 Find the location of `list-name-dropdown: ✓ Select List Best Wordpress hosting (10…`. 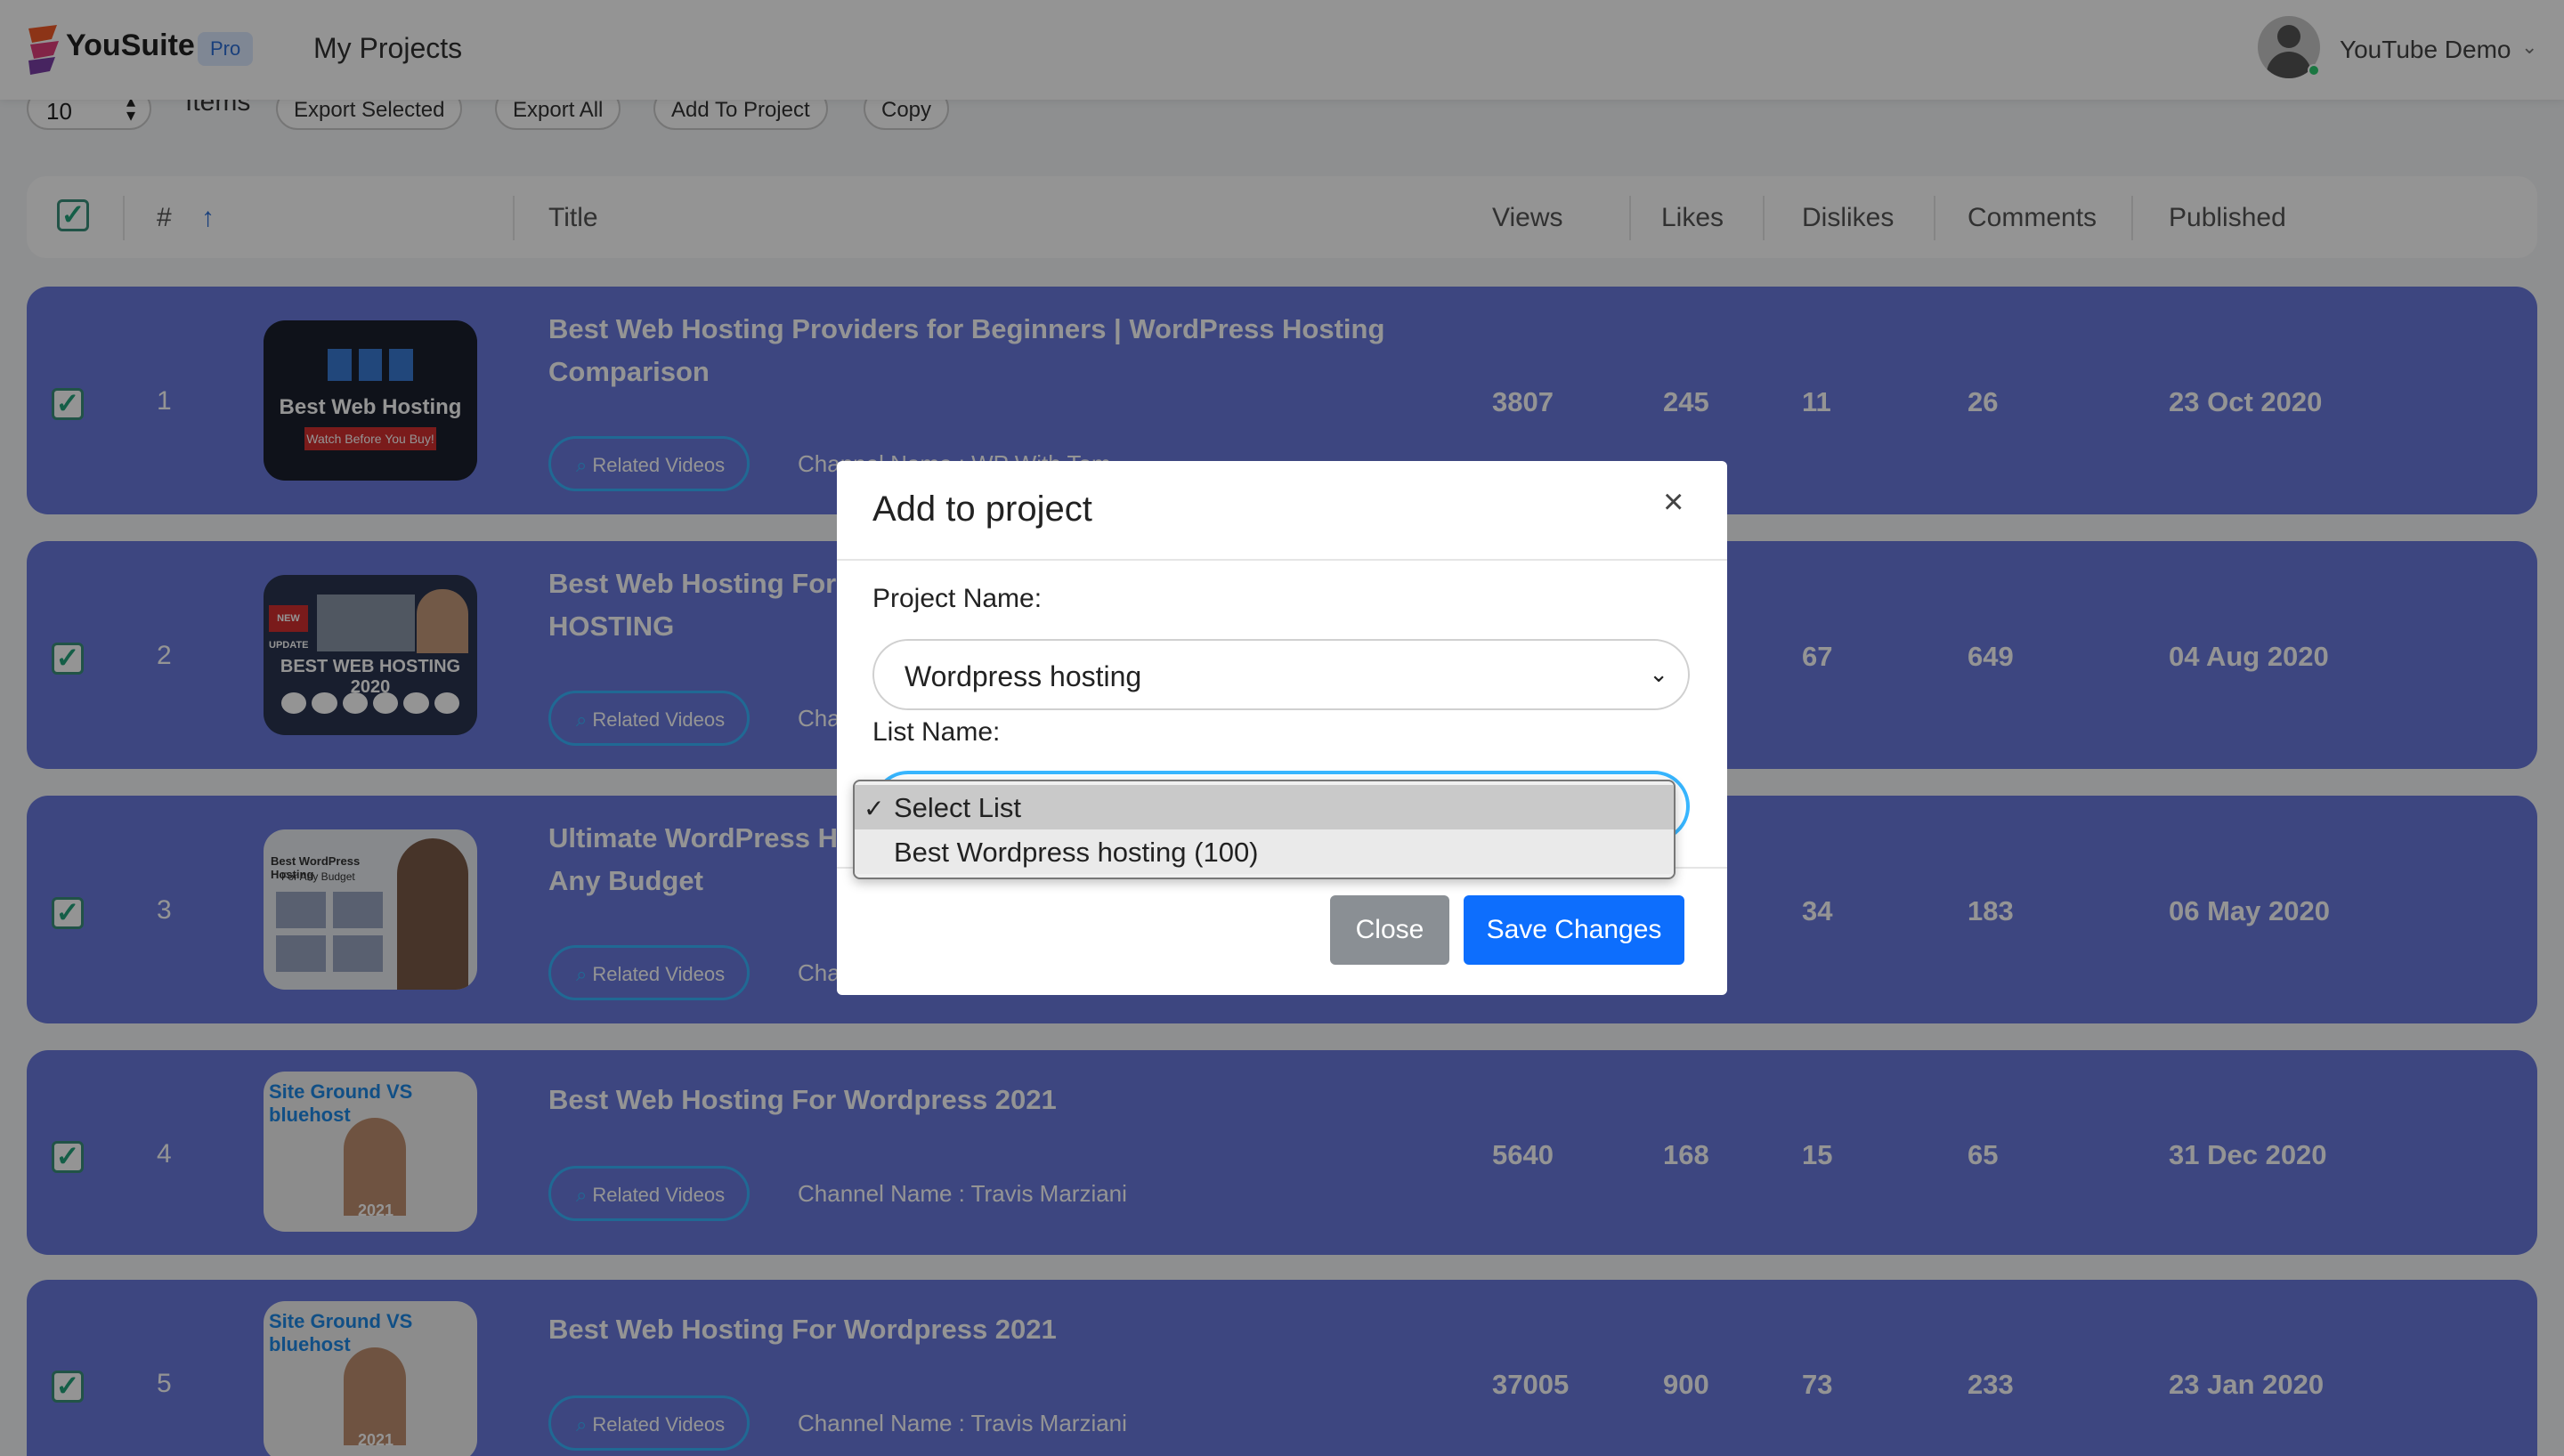

list-name-dropdown: ✓ Select List Best Wordpress hosting (10… is located at coordinates (1264, 829).